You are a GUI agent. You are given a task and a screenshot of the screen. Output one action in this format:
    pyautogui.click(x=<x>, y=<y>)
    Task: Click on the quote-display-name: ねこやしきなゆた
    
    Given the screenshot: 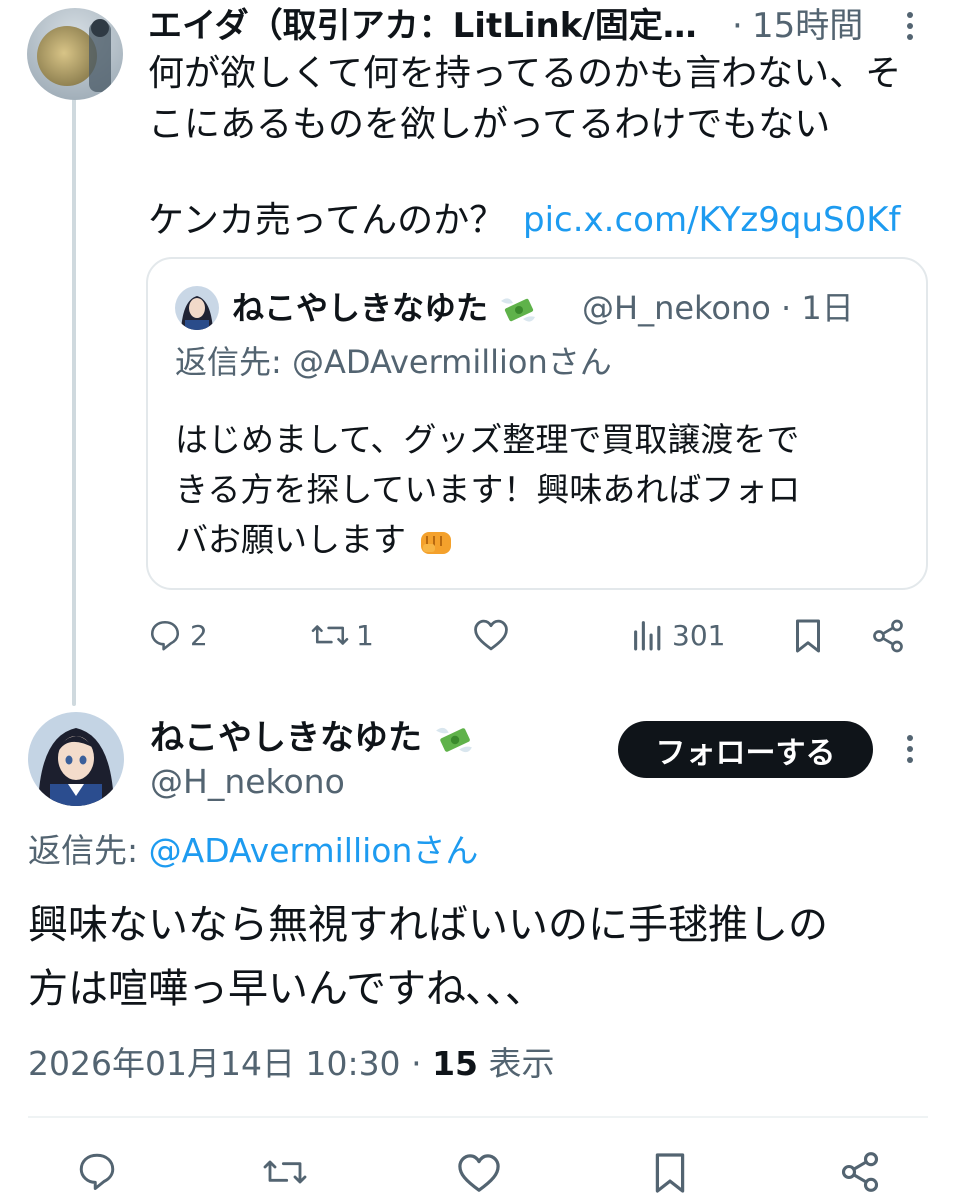 What is the action you would take?
    pyautogui.click(x=384, y=308)
    